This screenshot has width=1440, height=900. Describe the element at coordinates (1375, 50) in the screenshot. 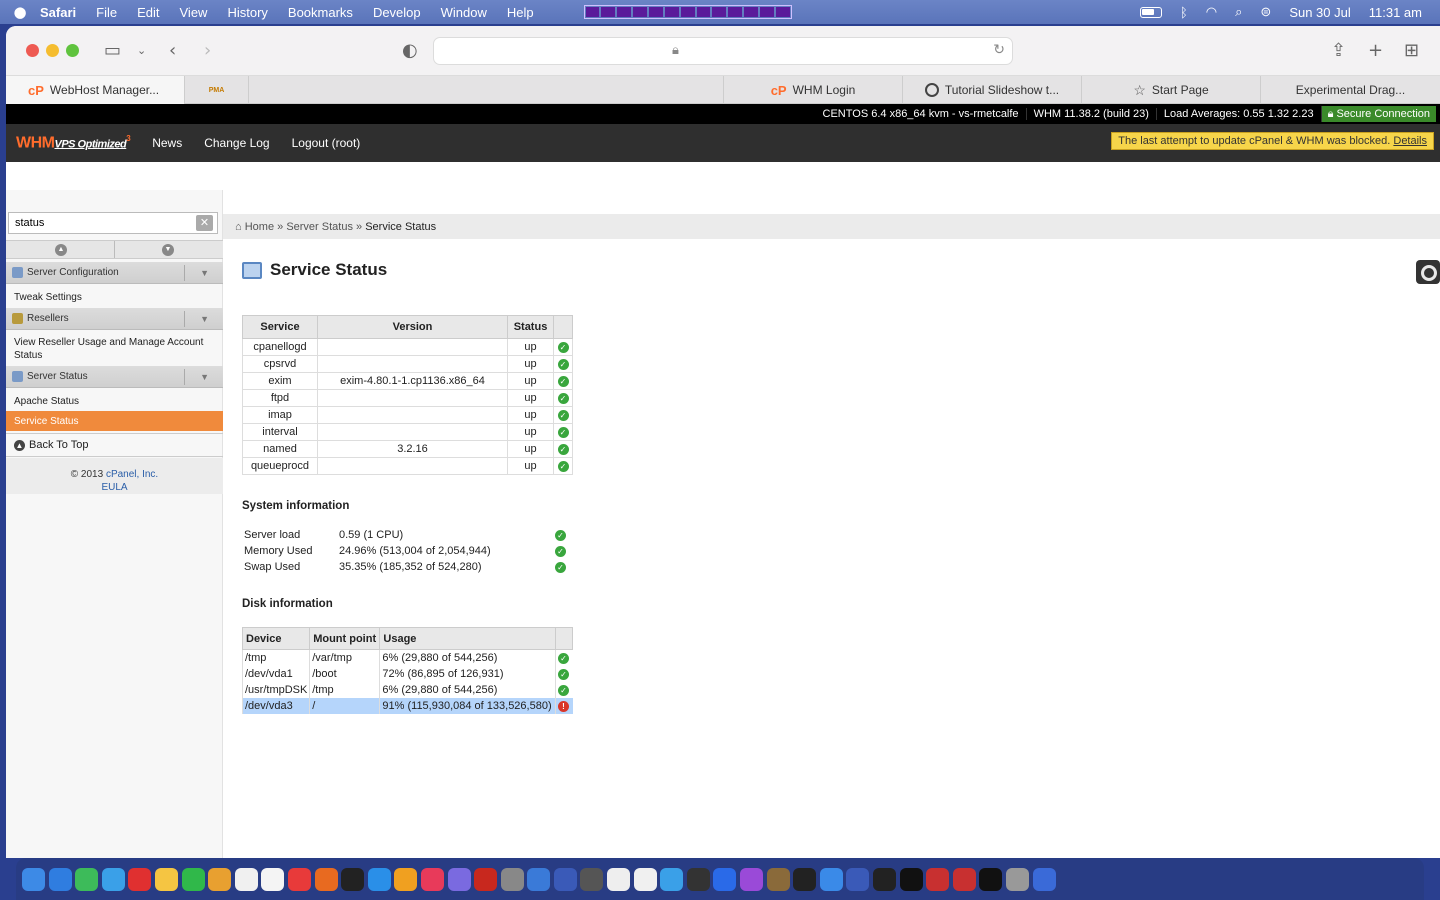

I see `new-tab-icon: +` at that location.